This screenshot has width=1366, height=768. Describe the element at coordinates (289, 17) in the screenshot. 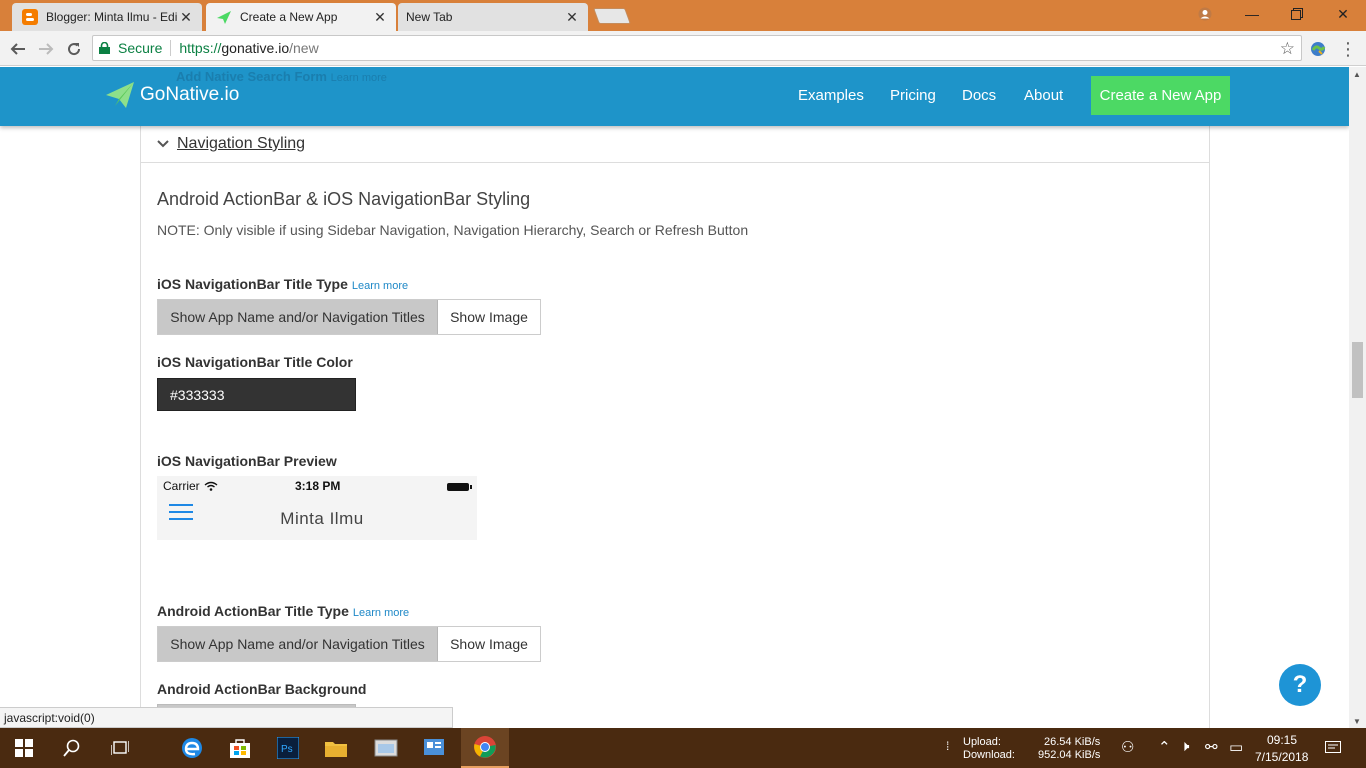

I see `tab-label: Create a New App` at that location.